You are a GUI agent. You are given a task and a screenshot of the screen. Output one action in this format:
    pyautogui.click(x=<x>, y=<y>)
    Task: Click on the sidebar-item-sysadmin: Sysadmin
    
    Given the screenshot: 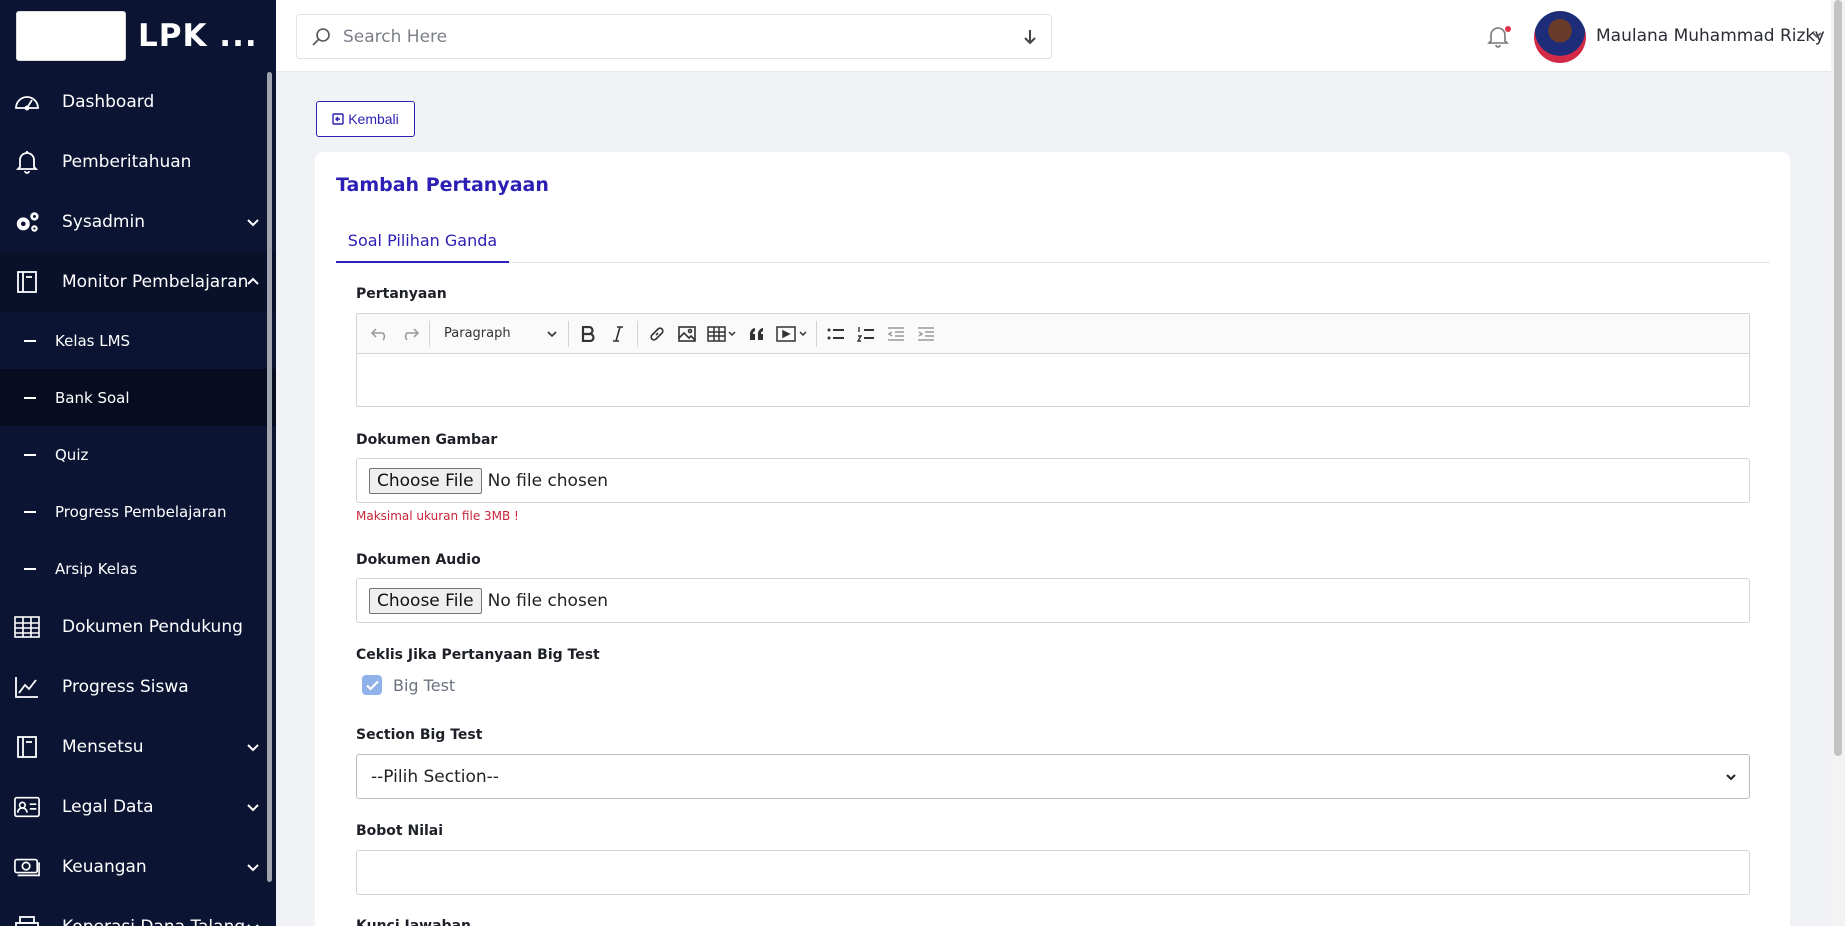 What is the action you would take?
    pyautogui.click(x=138, y=222)
    